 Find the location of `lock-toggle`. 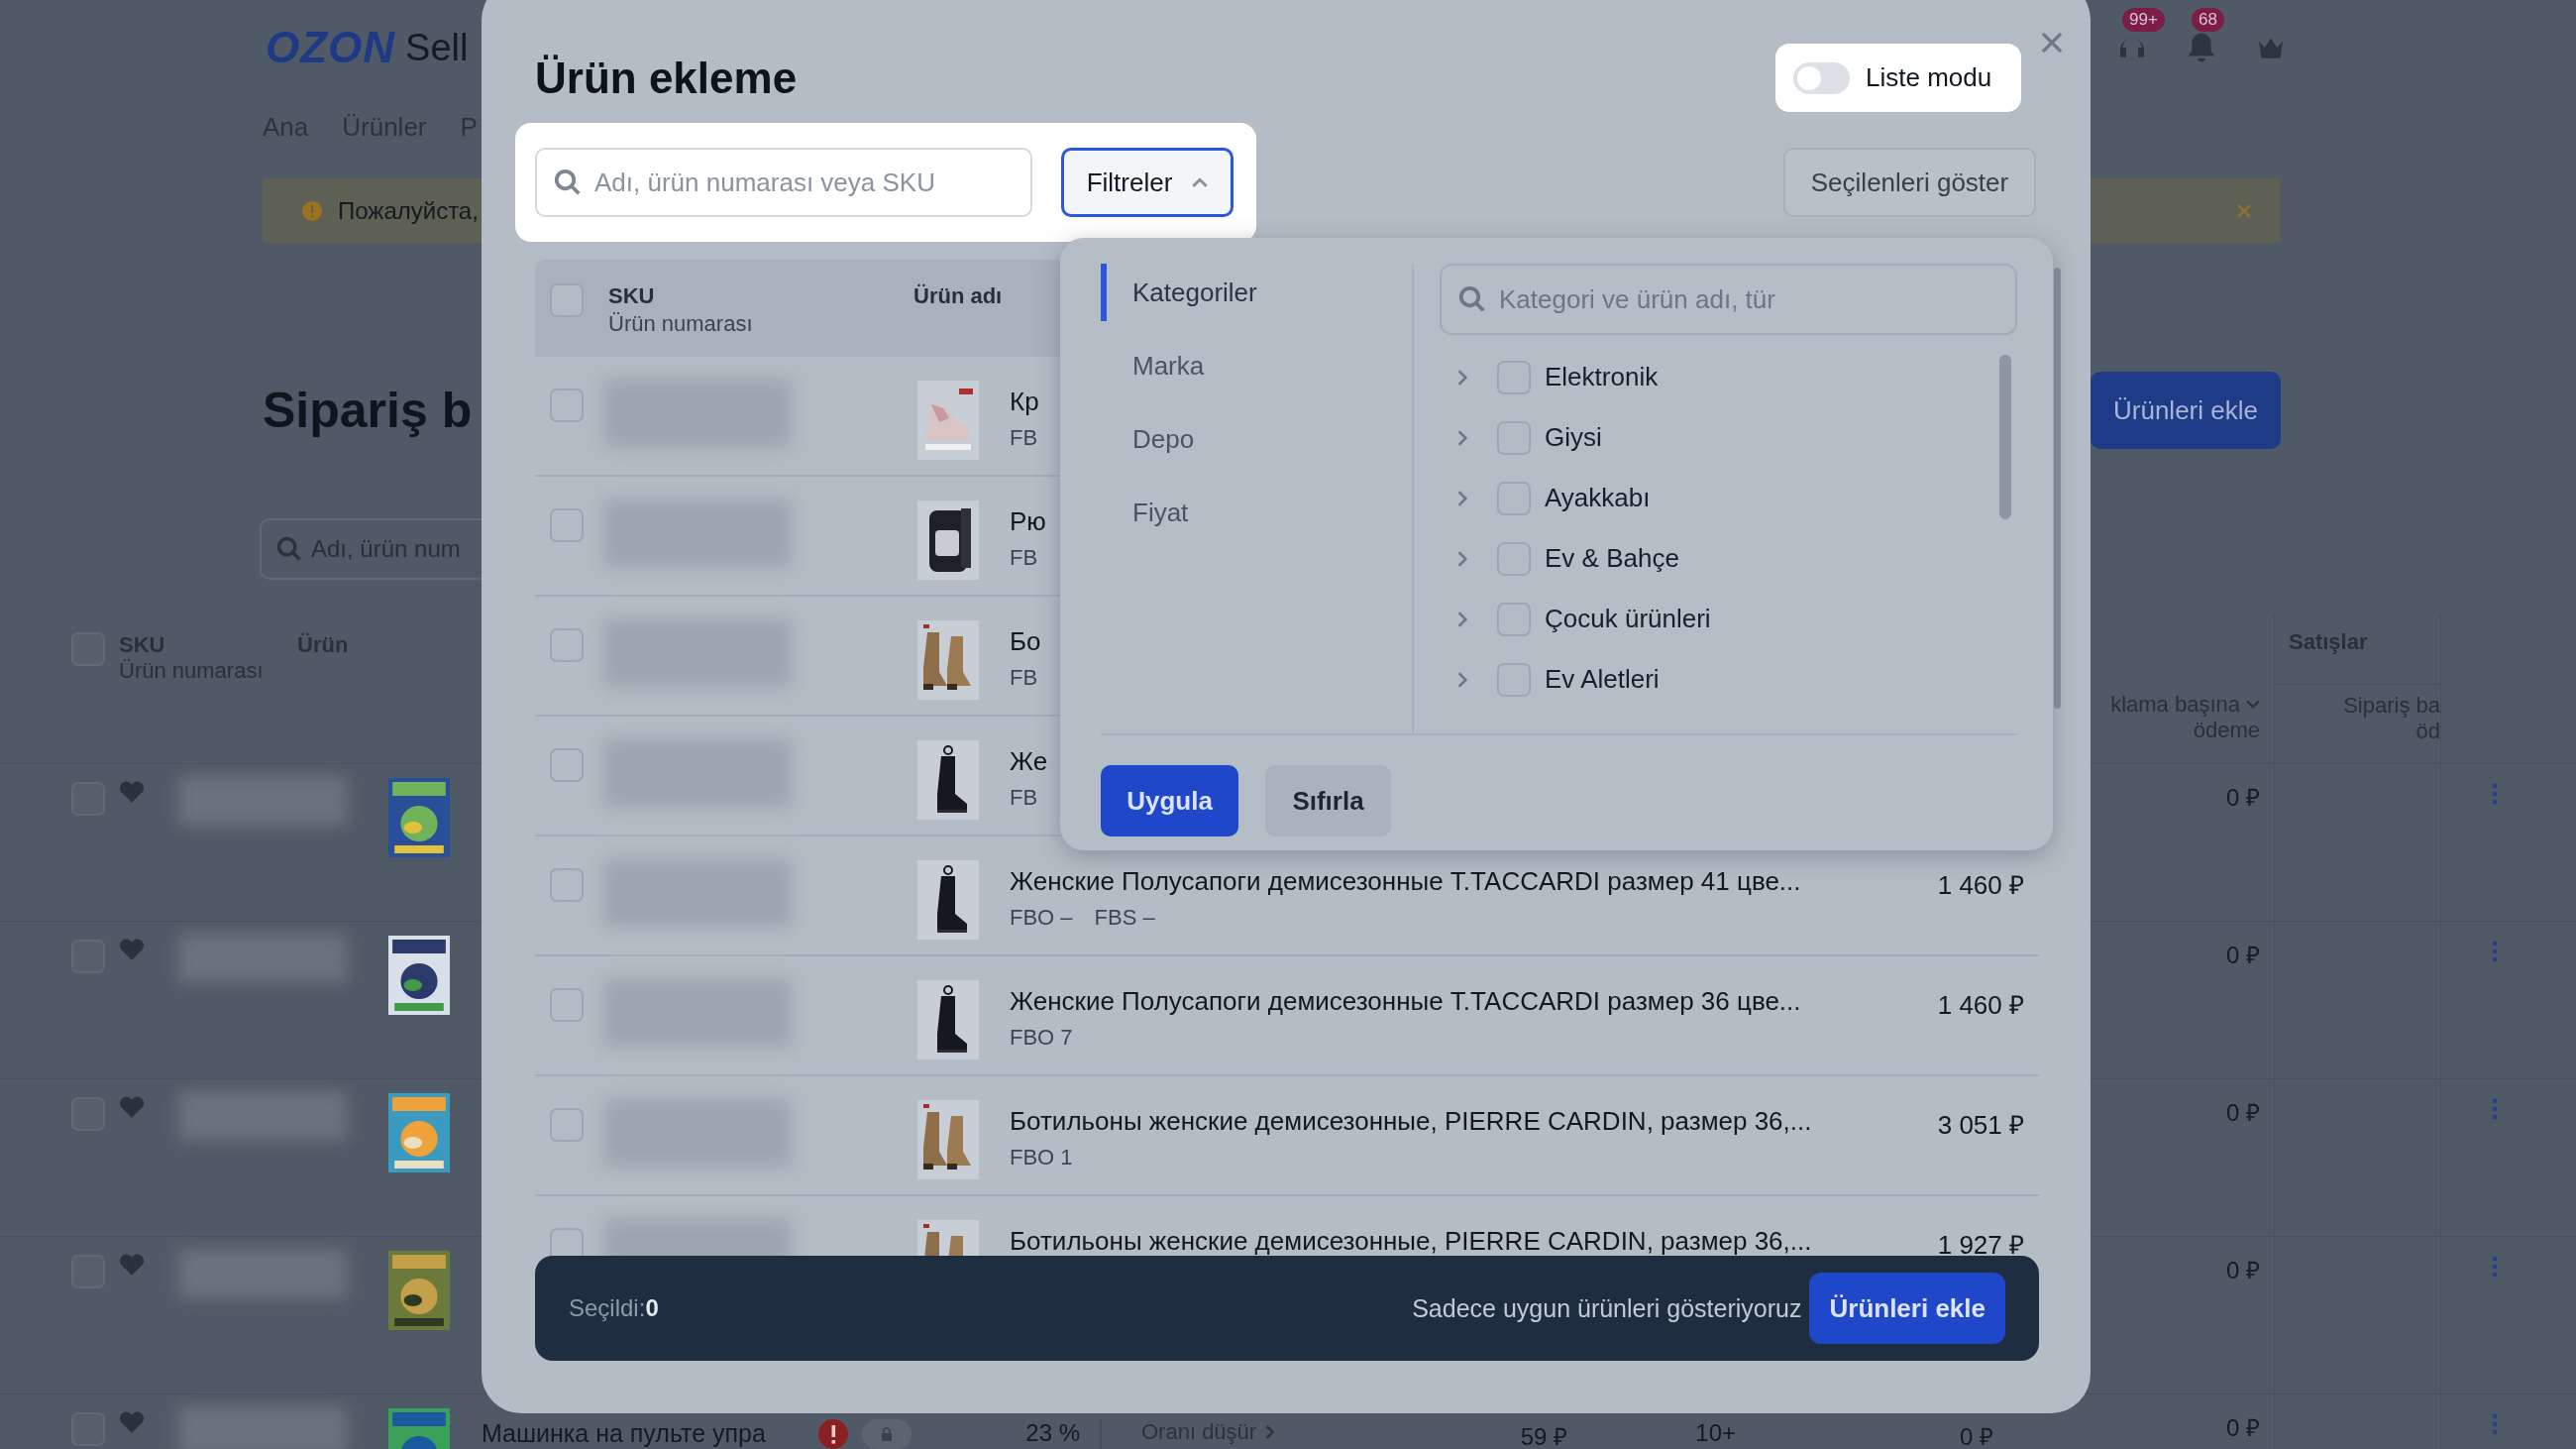

lock-toggle is located at coordinates (887, 1434).